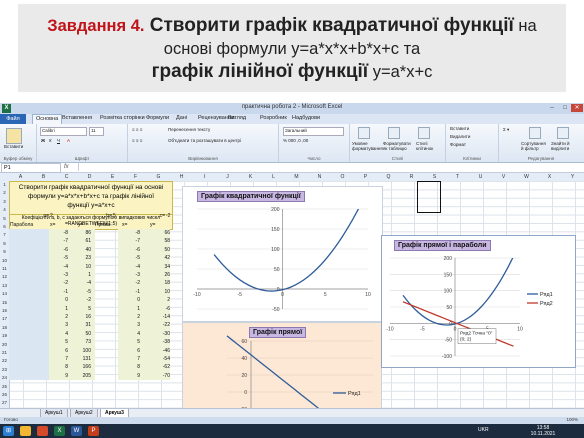 The image size is (584, 438). Describe the element at coordinates (156, 342) in the screenshot. I see `line-y-cell: -38` at that location.